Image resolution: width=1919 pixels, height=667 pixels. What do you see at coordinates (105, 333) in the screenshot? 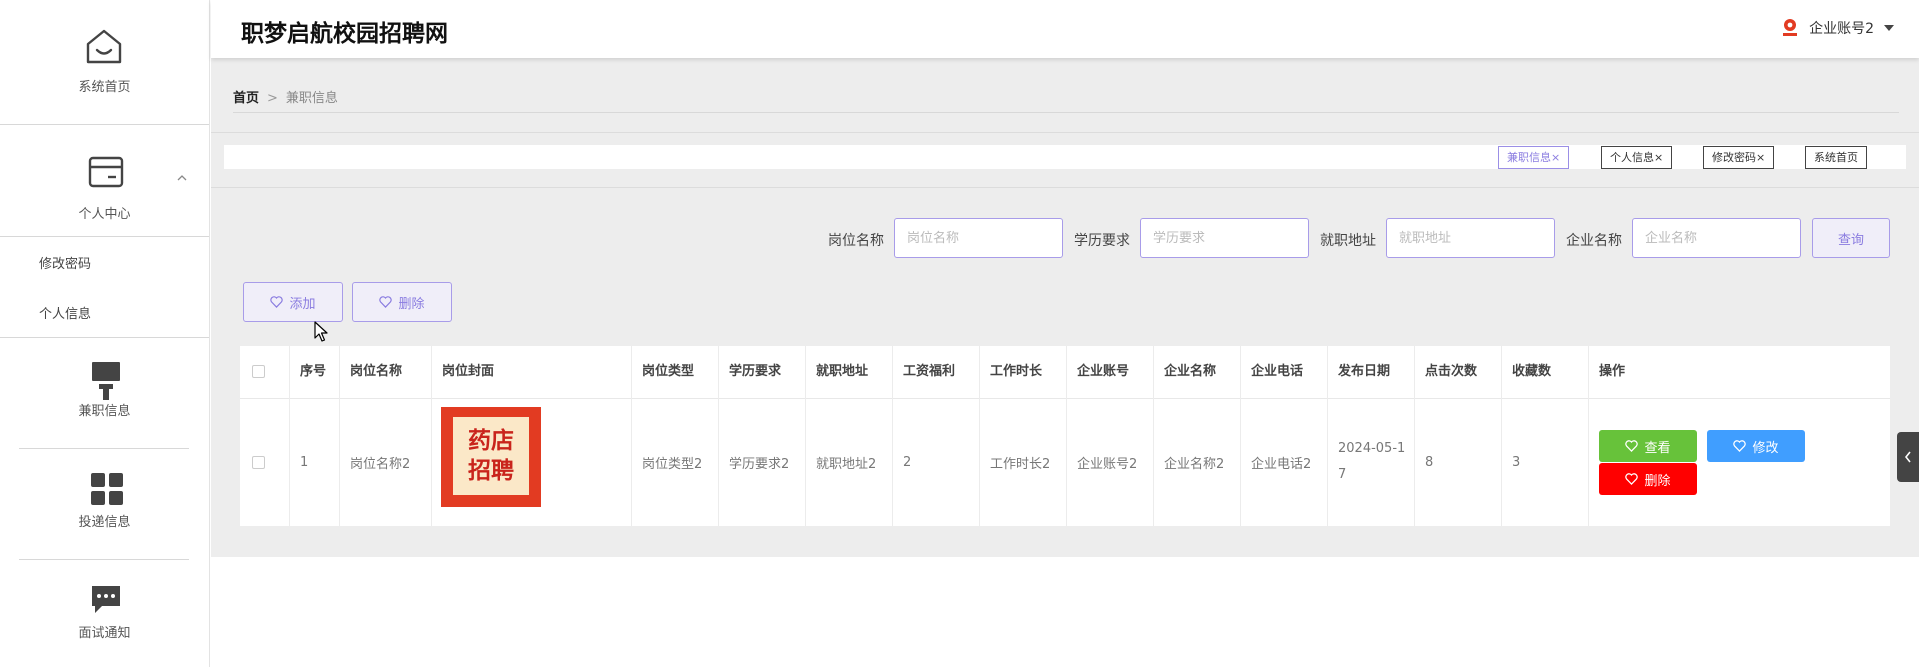
I see `sidebar: 系统首页 个人中心 修改密码 个人信息 兼职信息 投递信息 面试通知` at bounding box center [105, 333].